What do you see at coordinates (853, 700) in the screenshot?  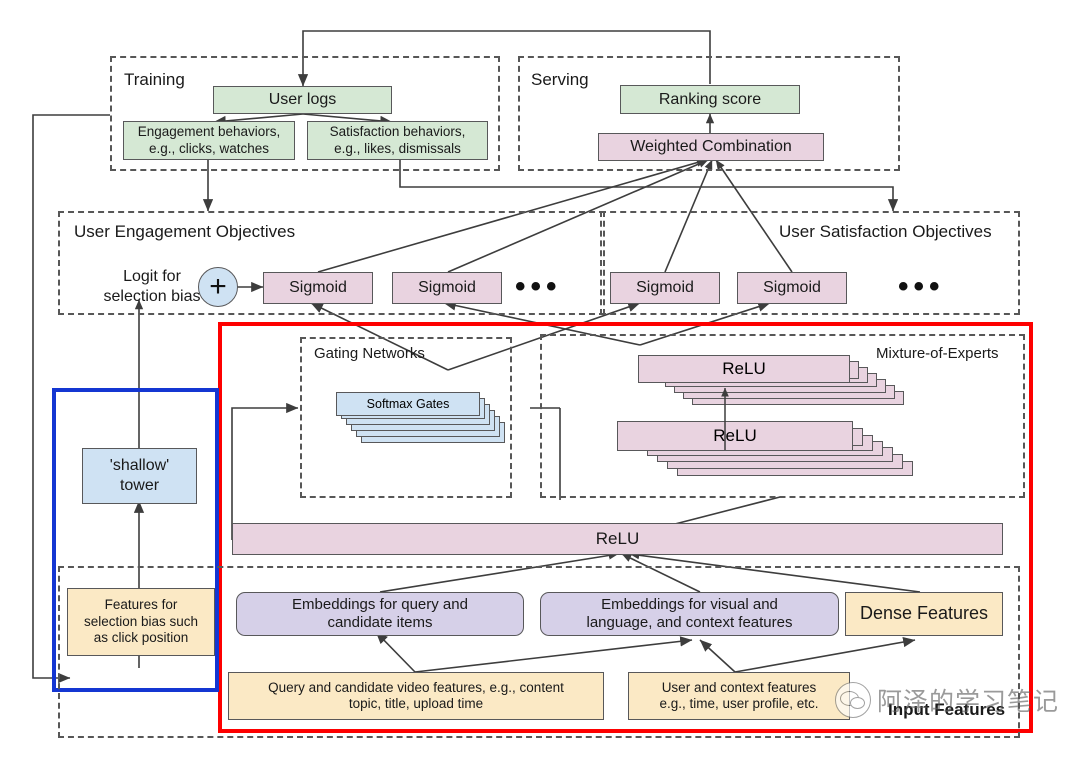 I see `wechat-icon` at bounding box center [853, 700].